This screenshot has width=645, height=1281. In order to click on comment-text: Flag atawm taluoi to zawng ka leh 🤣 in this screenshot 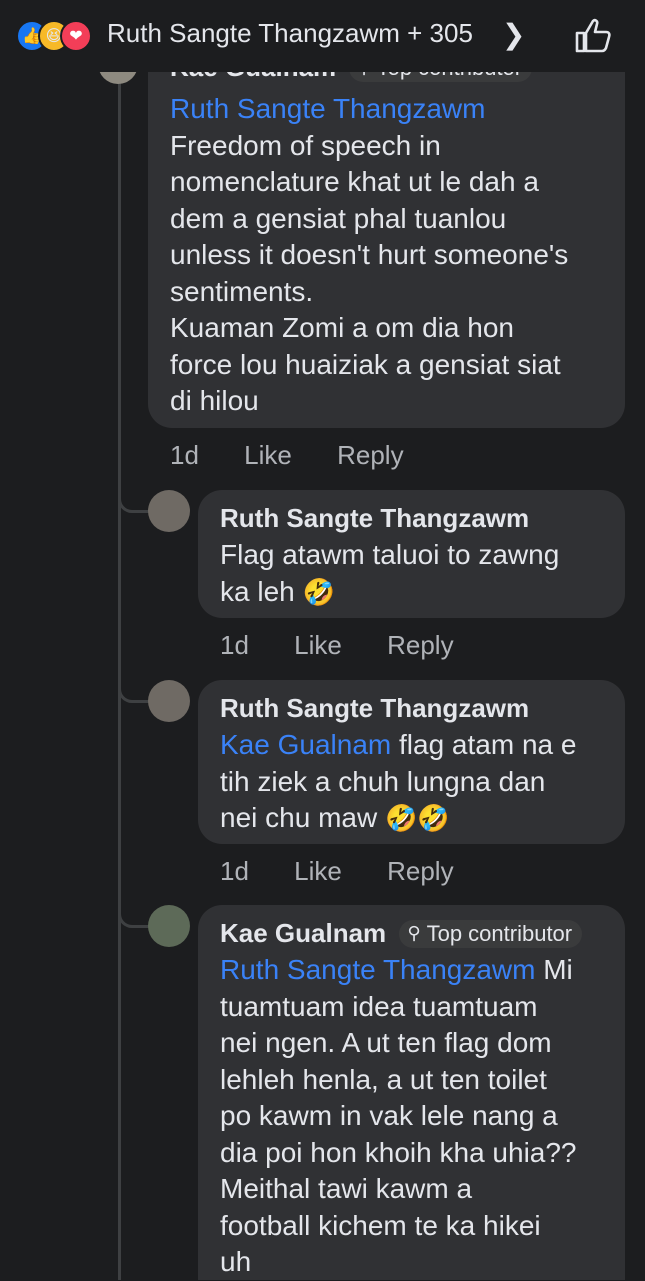, I will do `click(420, 573)`.